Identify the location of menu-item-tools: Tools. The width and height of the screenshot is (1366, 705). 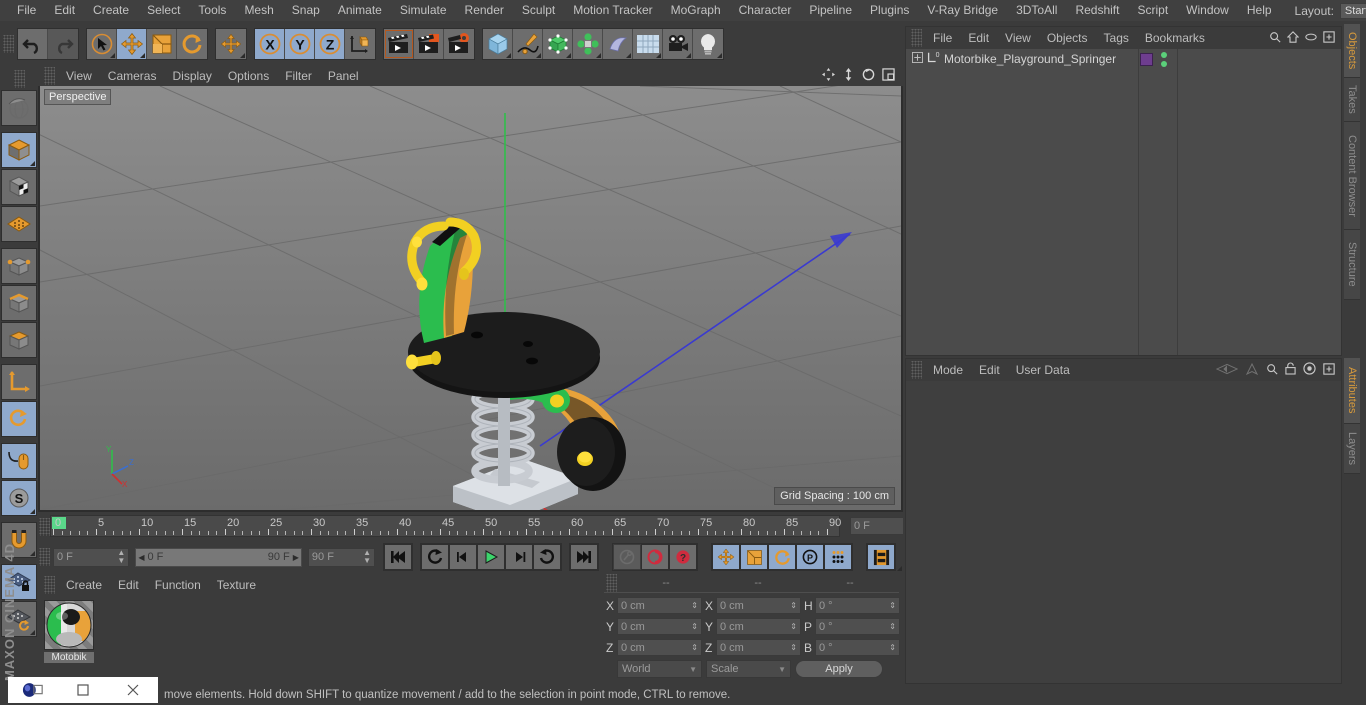
(212, 10).